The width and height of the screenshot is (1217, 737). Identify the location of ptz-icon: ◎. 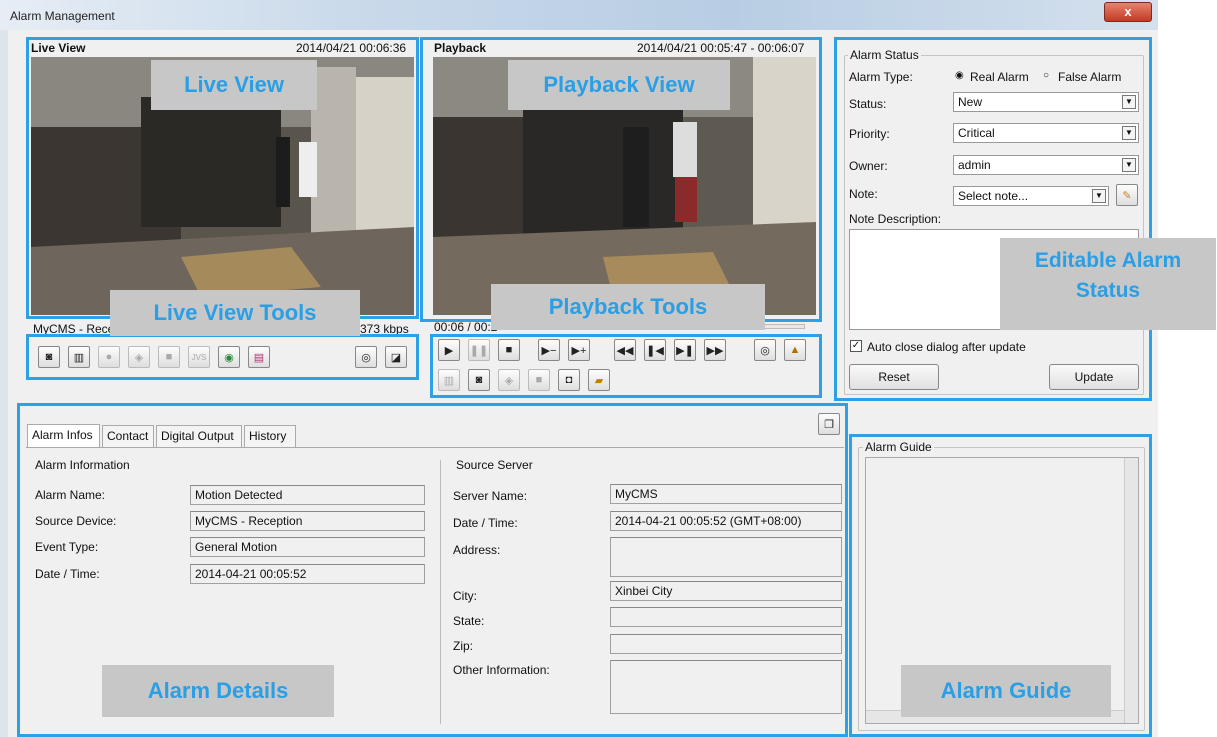
(765, 350).